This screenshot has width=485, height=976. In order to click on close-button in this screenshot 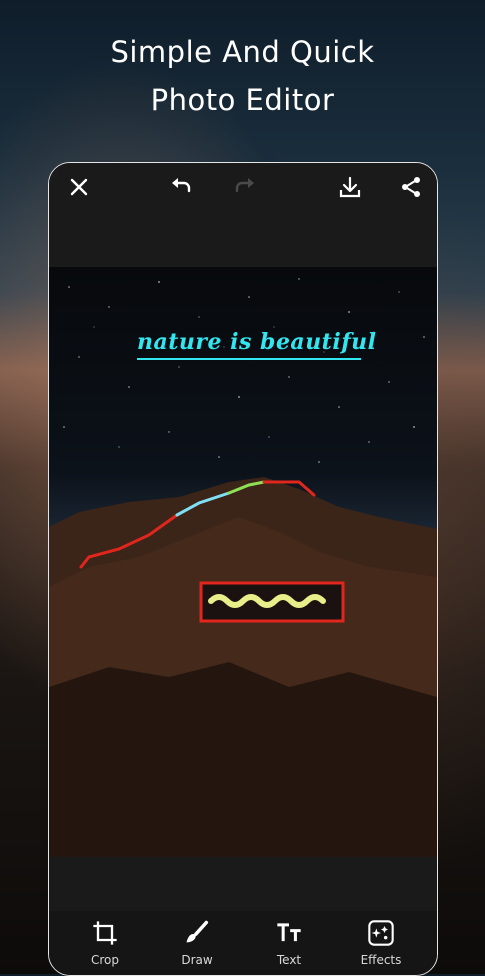, I will do `click(79, 187)`.